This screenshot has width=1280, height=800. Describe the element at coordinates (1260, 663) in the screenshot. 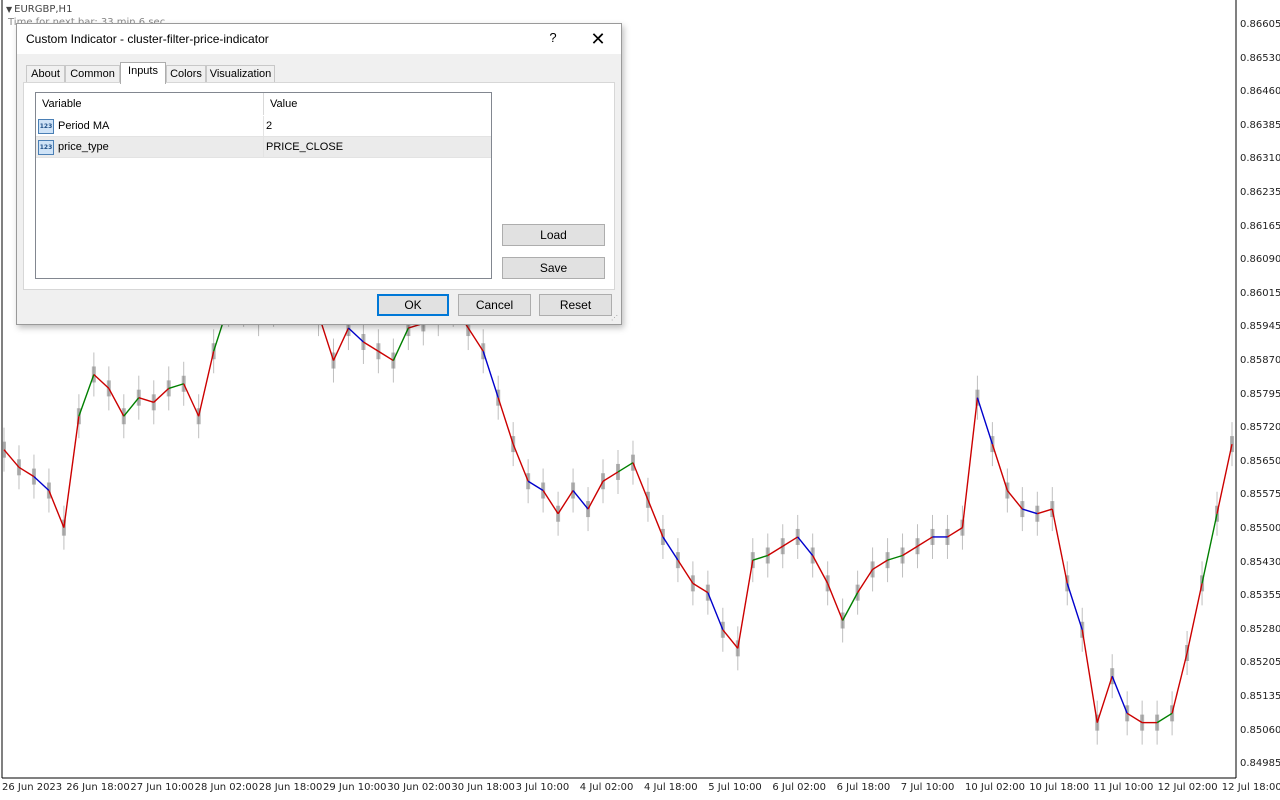

I see `price-tick-label: 0.85205` at that location.